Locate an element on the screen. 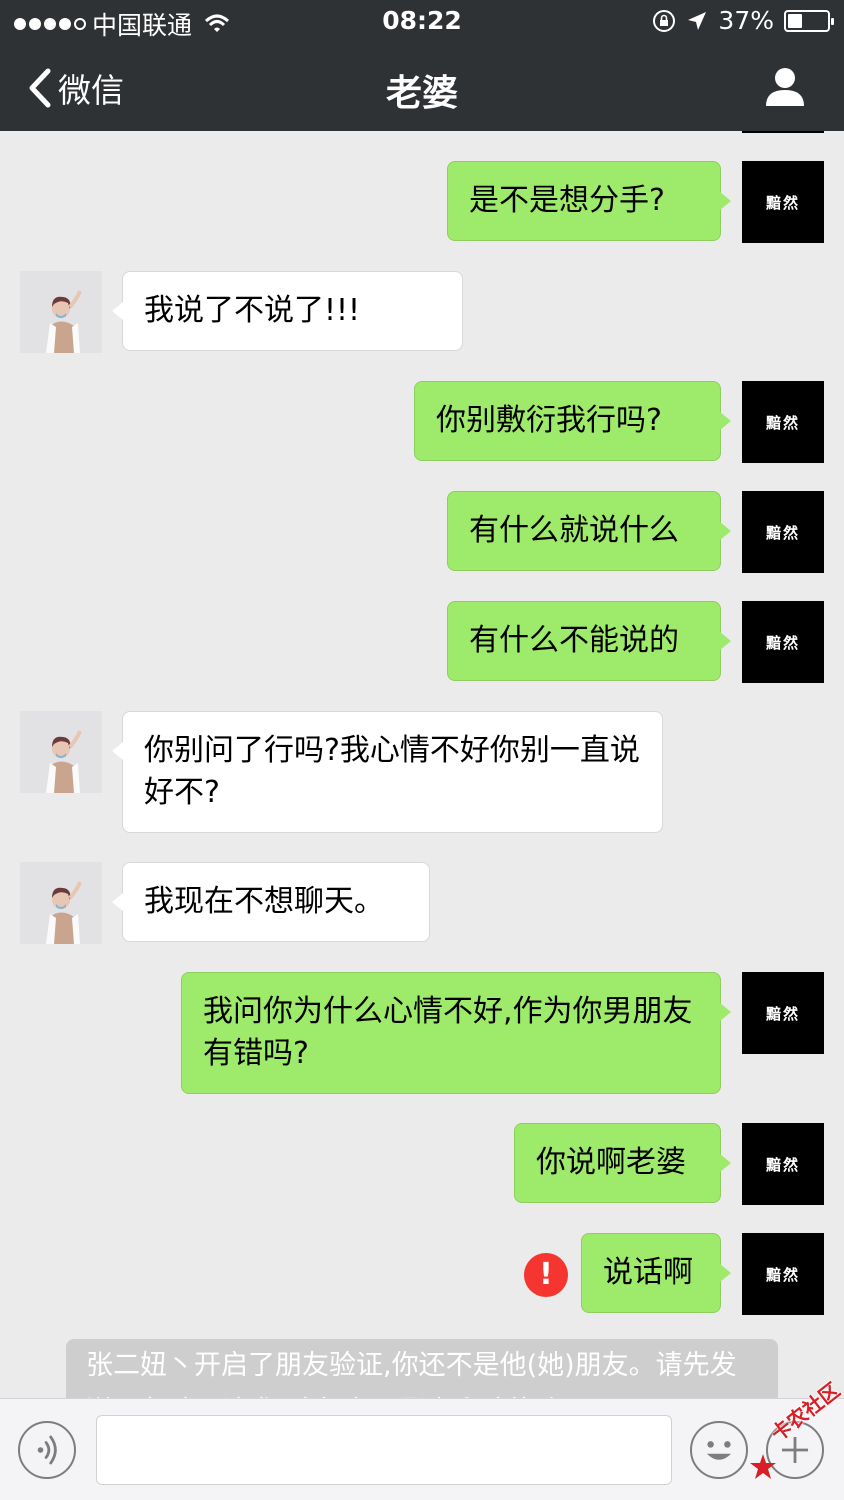  top-bar: 中国联通 08:22 37% 微信 老婆 is located at coordinates (422, 65).